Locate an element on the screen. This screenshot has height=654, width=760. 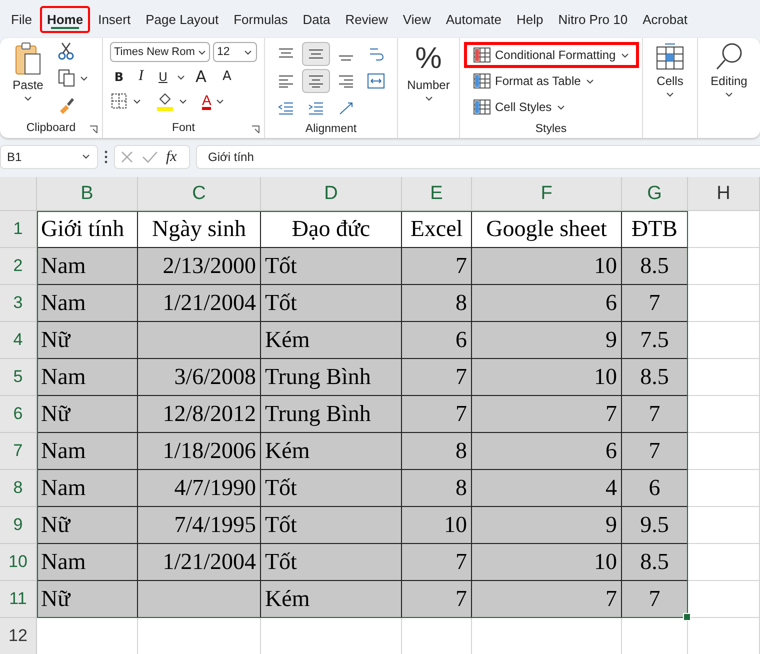
number-format-button: % Number is located at coordinates (428, 72).